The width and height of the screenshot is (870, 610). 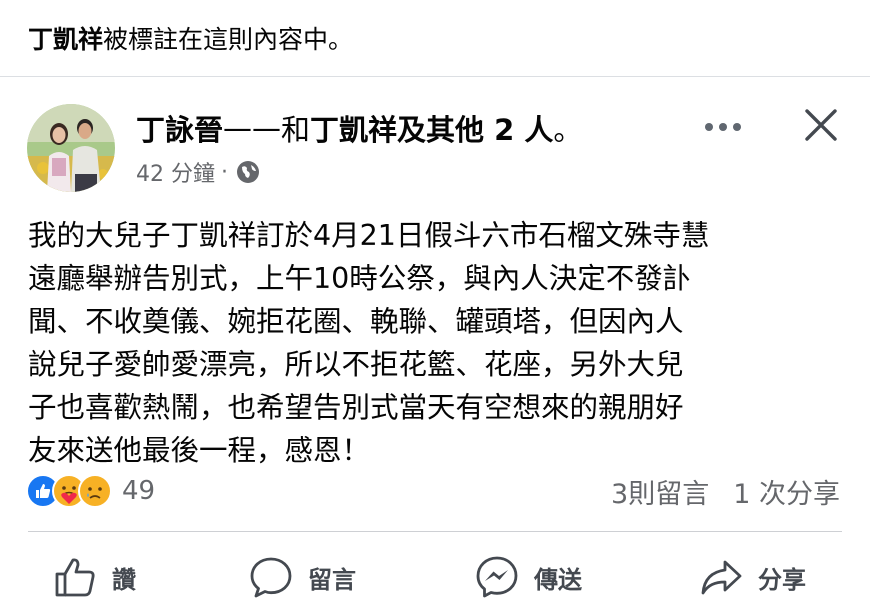 What do you see at coordinates (356, 407) in the screenshot?
I see `post-line: 子也喜歡熱鬧，也希望告別式當天有空想來的親朋好` at bounding box center [356, 407].